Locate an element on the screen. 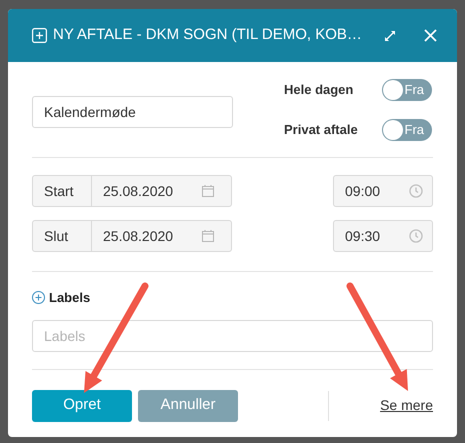 This screenshot has height=443, width=465. toggle-label: Hele dagen is located at coordinates (319, 89).